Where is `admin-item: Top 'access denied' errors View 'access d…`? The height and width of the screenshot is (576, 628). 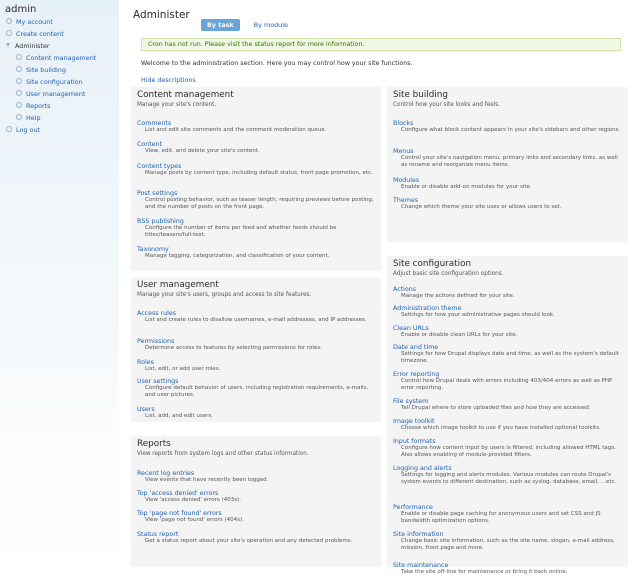 admin-item: Top 'access denied' errors View 'access d… is located at coordinates (256, 497).